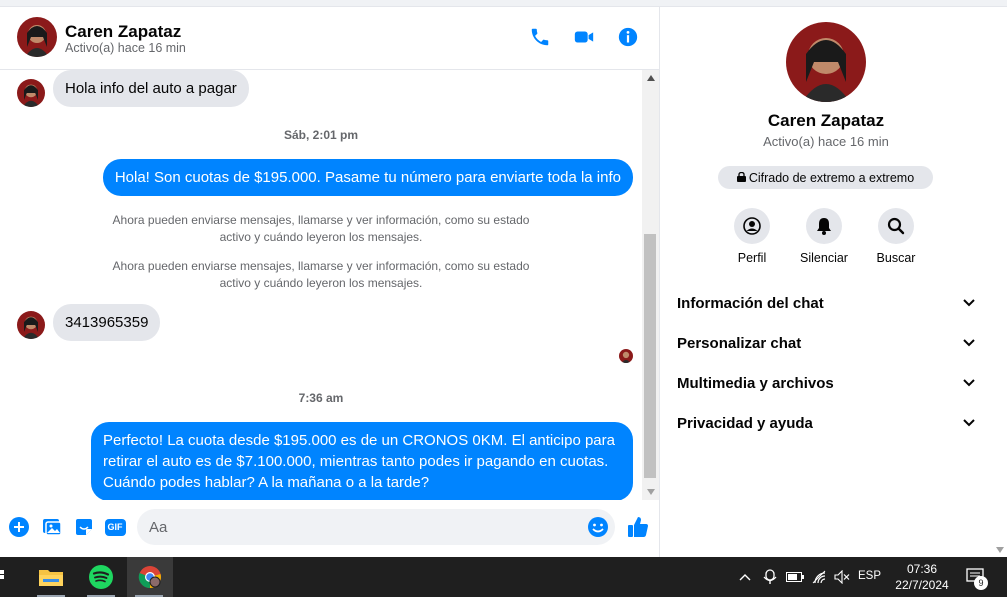 This screenshot has width=1007, height=597. Describe the element at coordinates (52, 527) in the screenshot. I see `photo-icon` at that location.